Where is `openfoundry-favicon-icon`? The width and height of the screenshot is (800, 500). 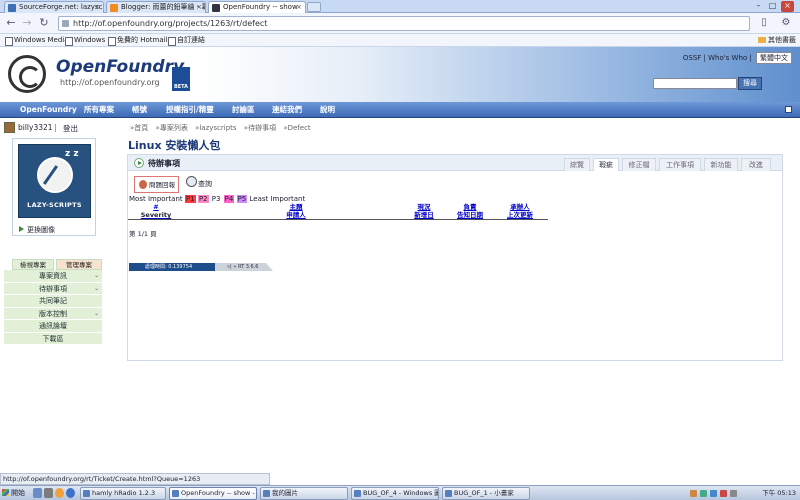 openfoundry-favicon-icon is located at coordinates (216, 8).